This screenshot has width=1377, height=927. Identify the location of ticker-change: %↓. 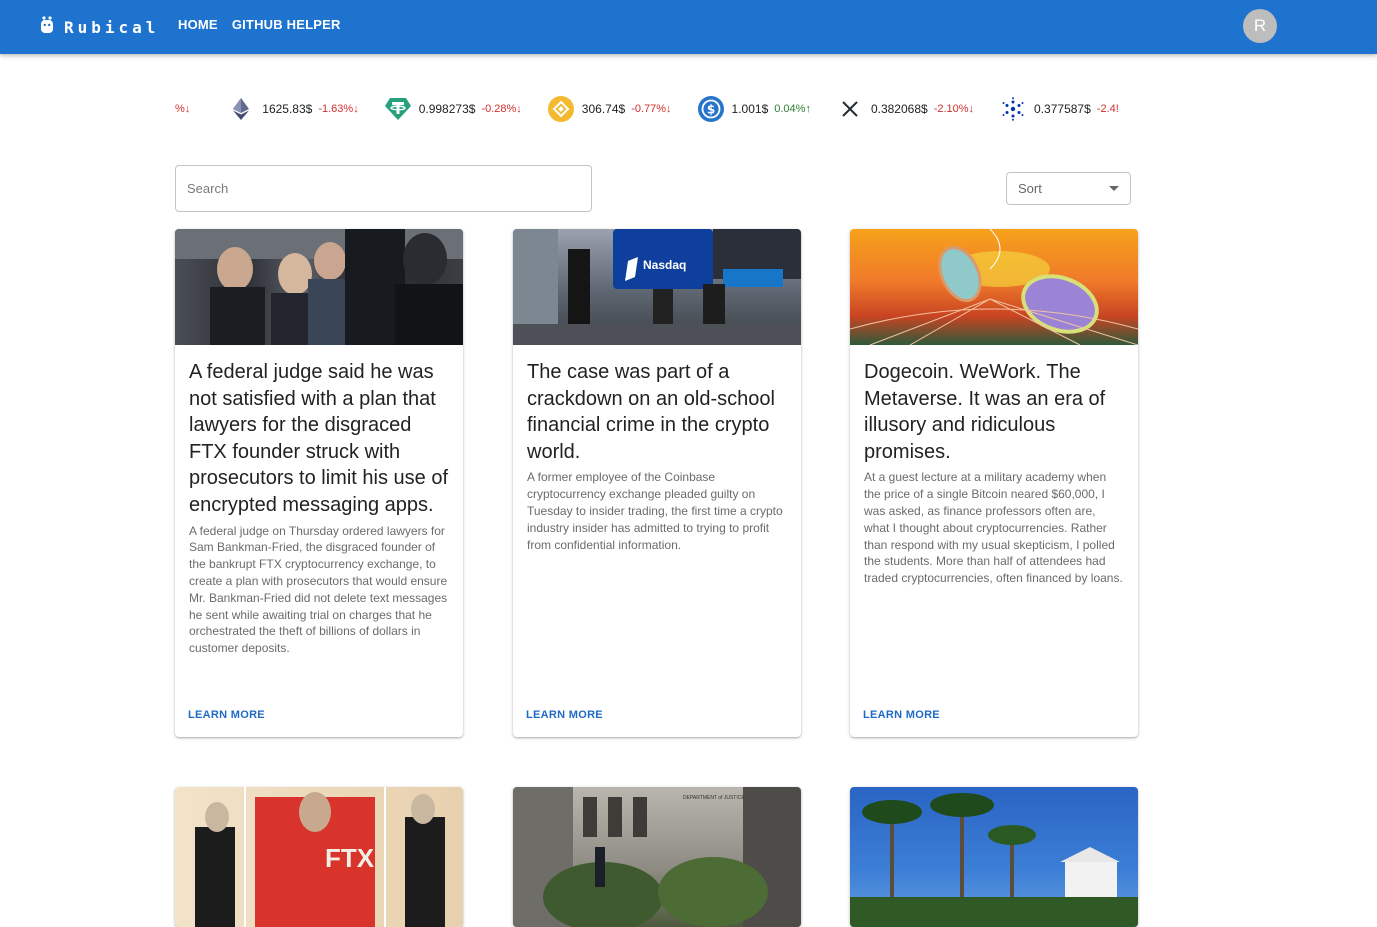
(183, 109).